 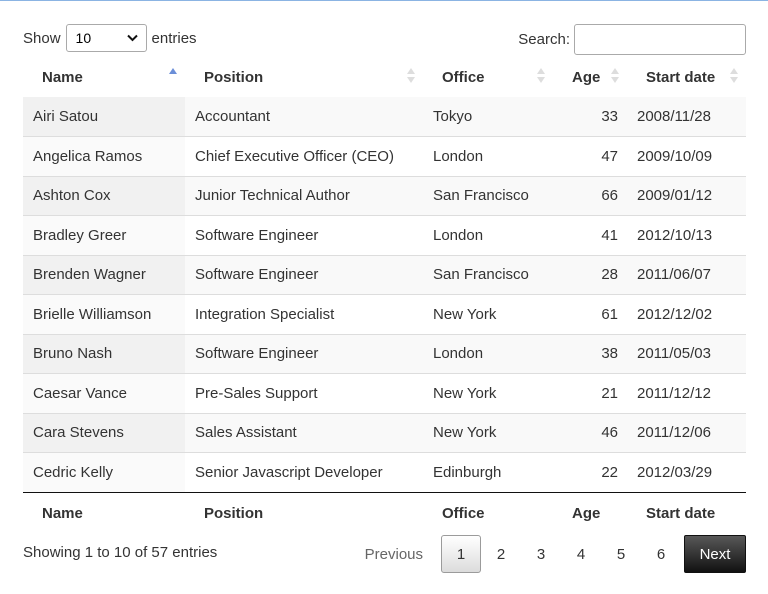 What do you see at coordinates (501, 554) in the screenshot?
I see `page-button-2: 2` at bounding box center [501, 554].